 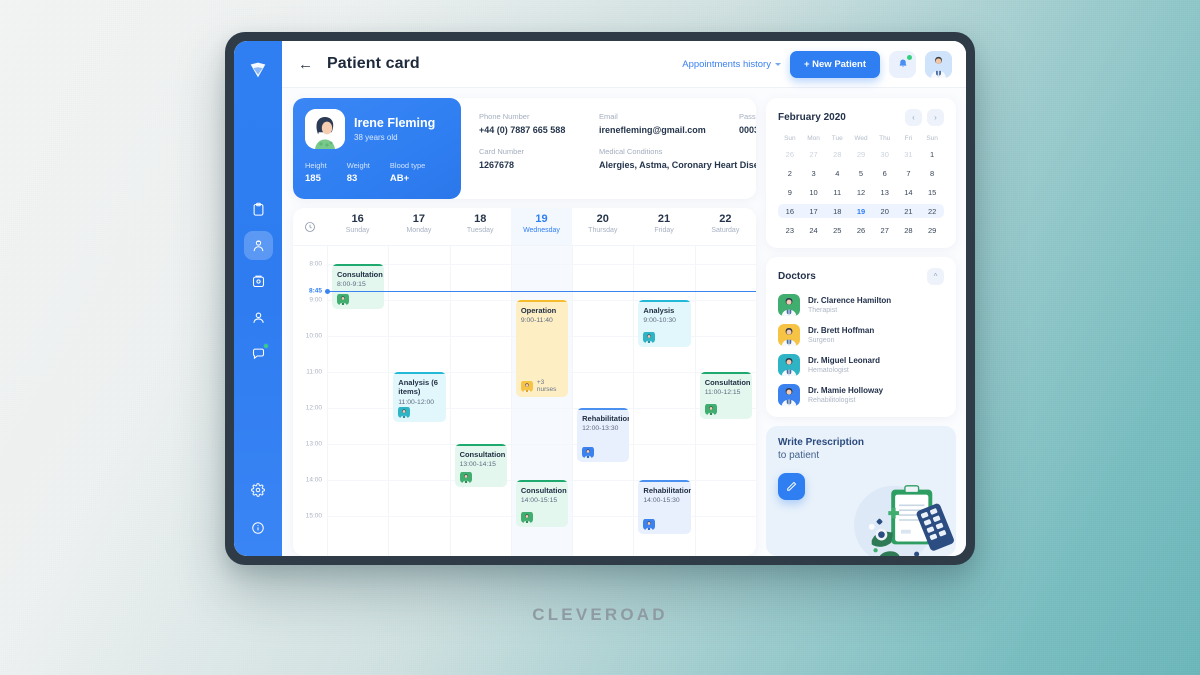 I want to click on sidebar-item-patients, so click(x=258, y=245).